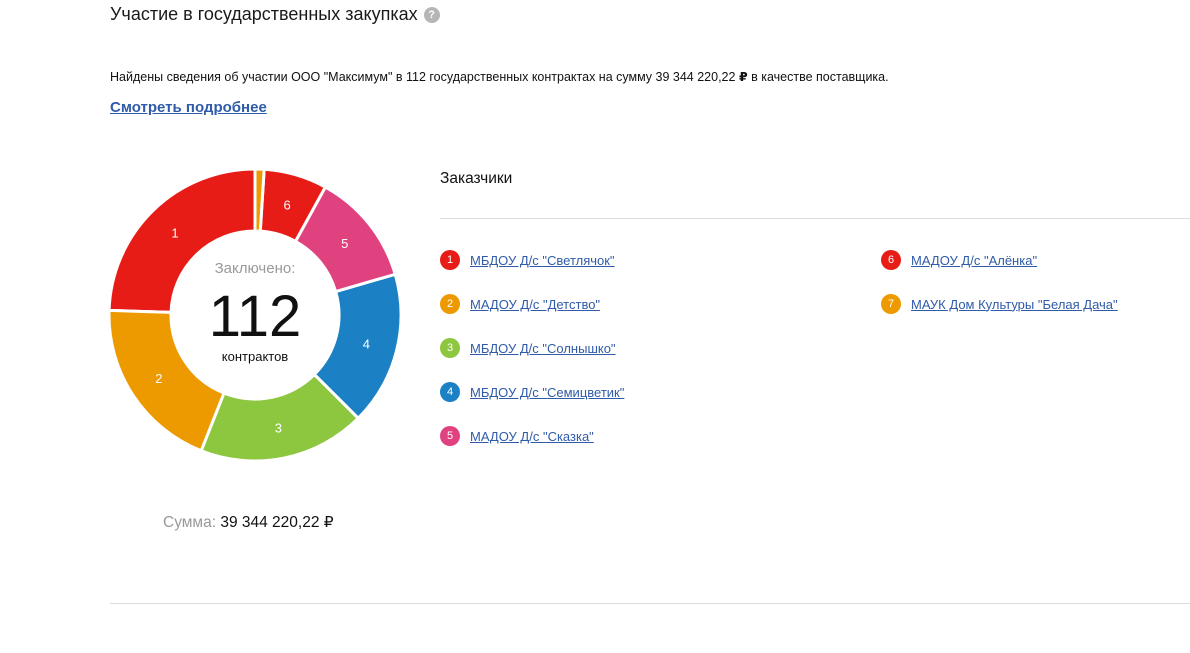 This screenshot has height=653, width=1190. I want to click on sum-row: Сумма: 39 344 220,22 ₽, so click(248, 522).